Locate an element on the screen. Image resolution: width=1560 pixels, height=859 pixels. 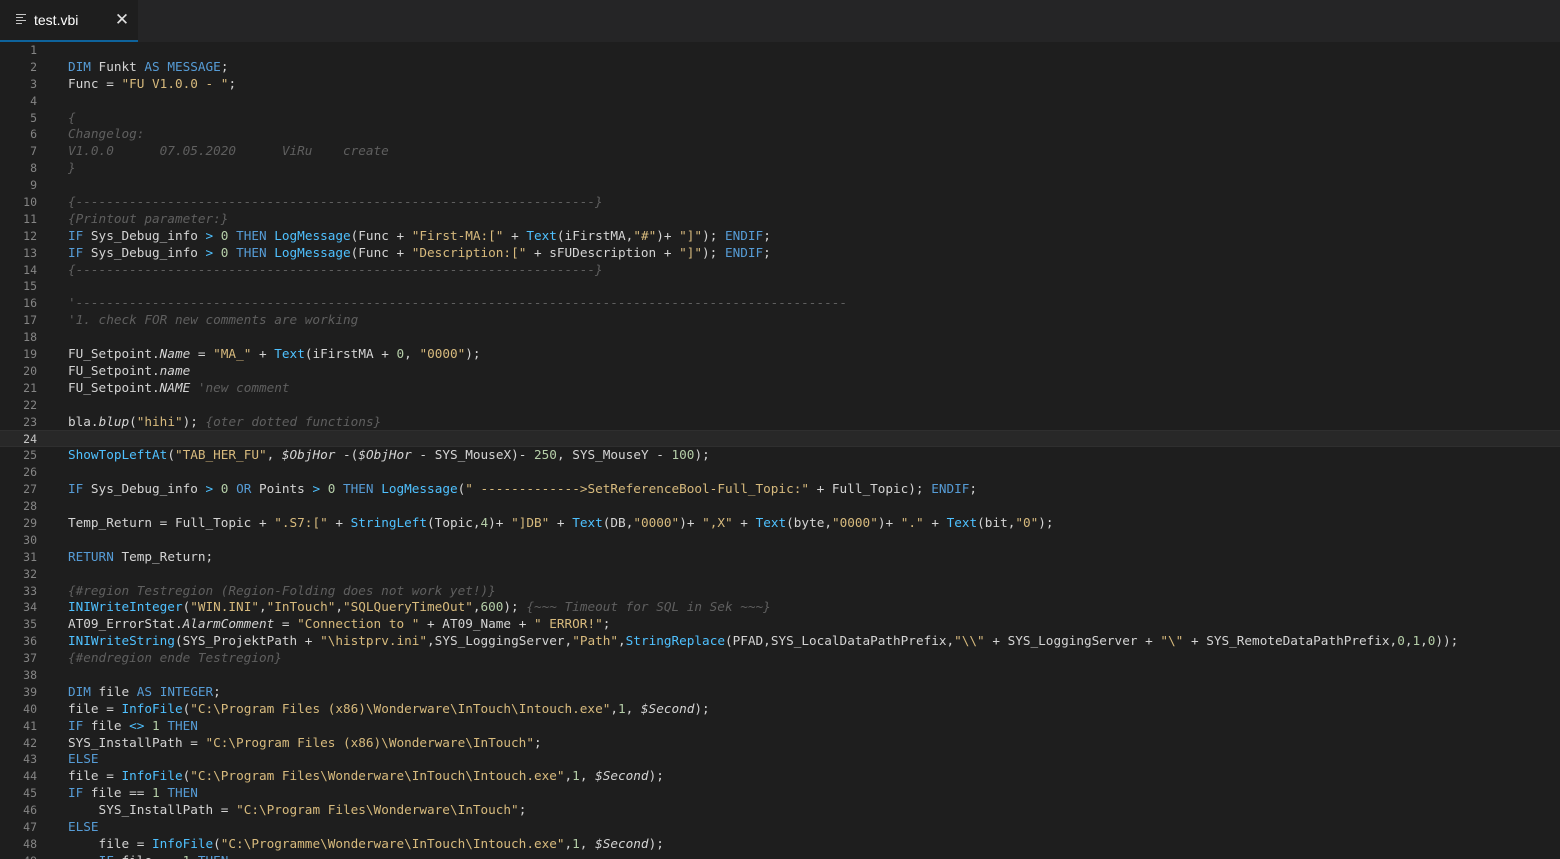
code-line: 38 is located at coordinates (780, 675).